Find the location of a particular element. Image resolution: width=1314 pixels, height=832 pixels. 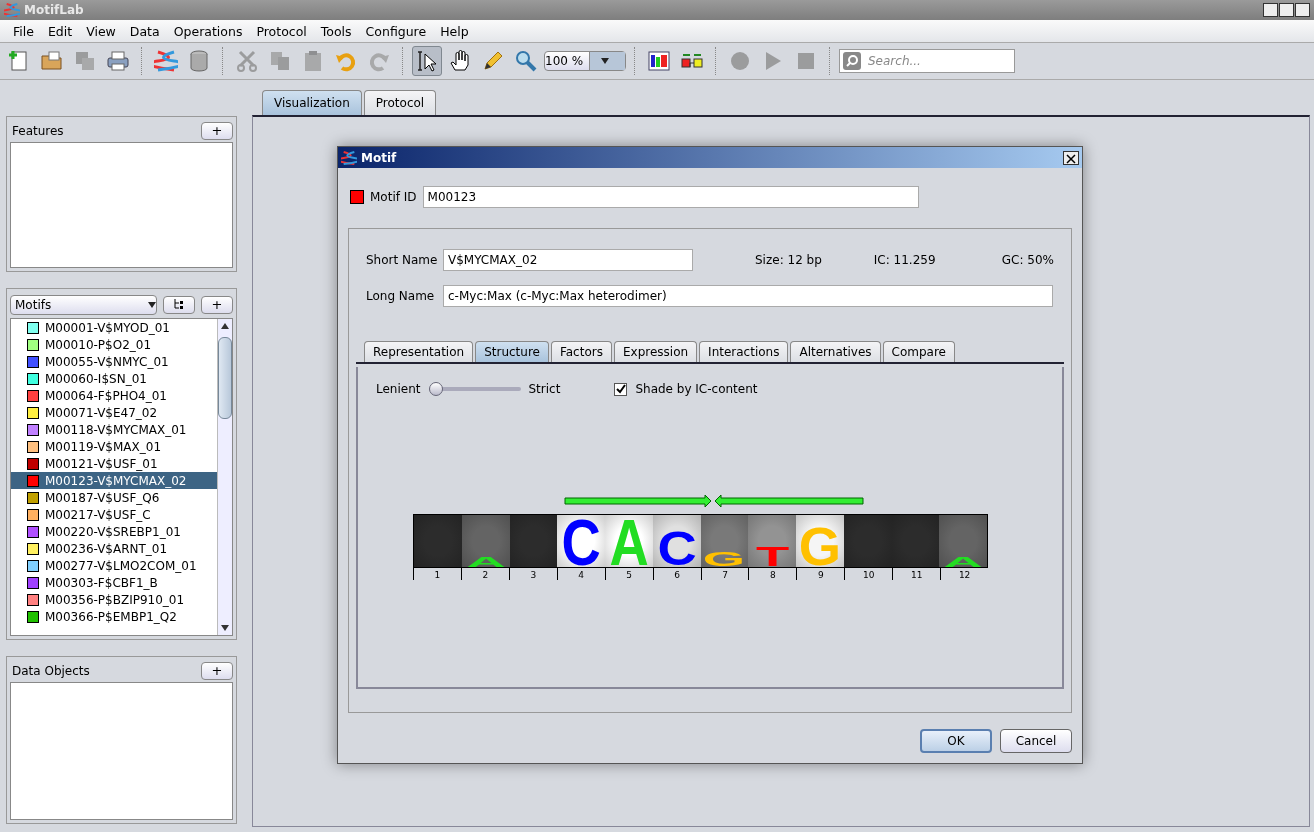

panel-title: Data Objects is located at coordinates (50, 671).